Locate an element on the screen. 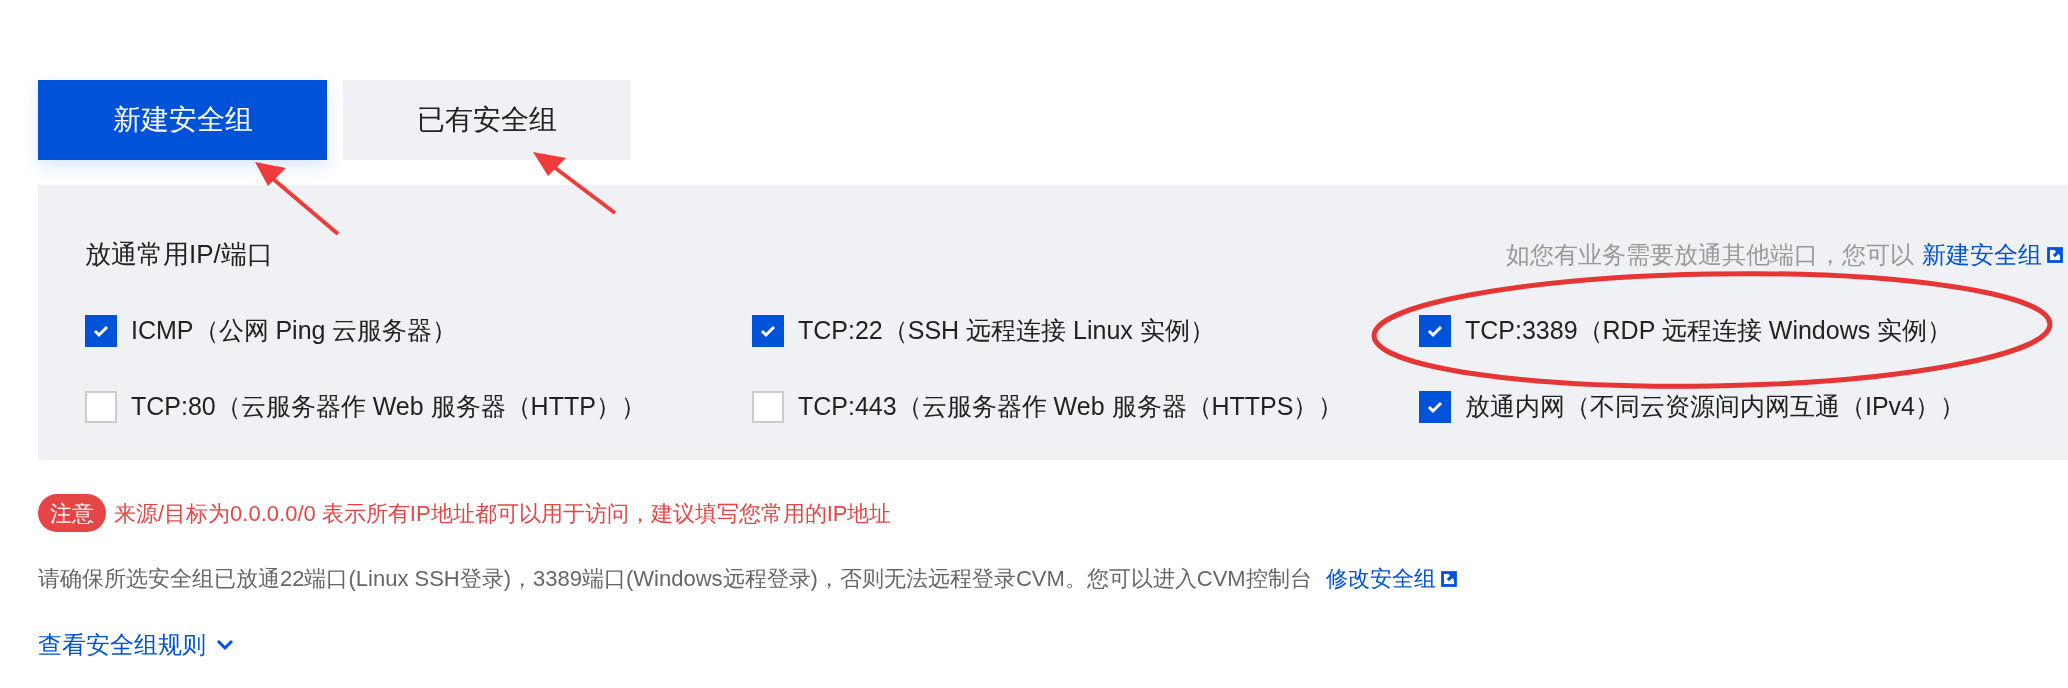 This screenshot has width=2068, height=688. view-rules-link: 查看安全组规则 is located at coordinates (136, 645).